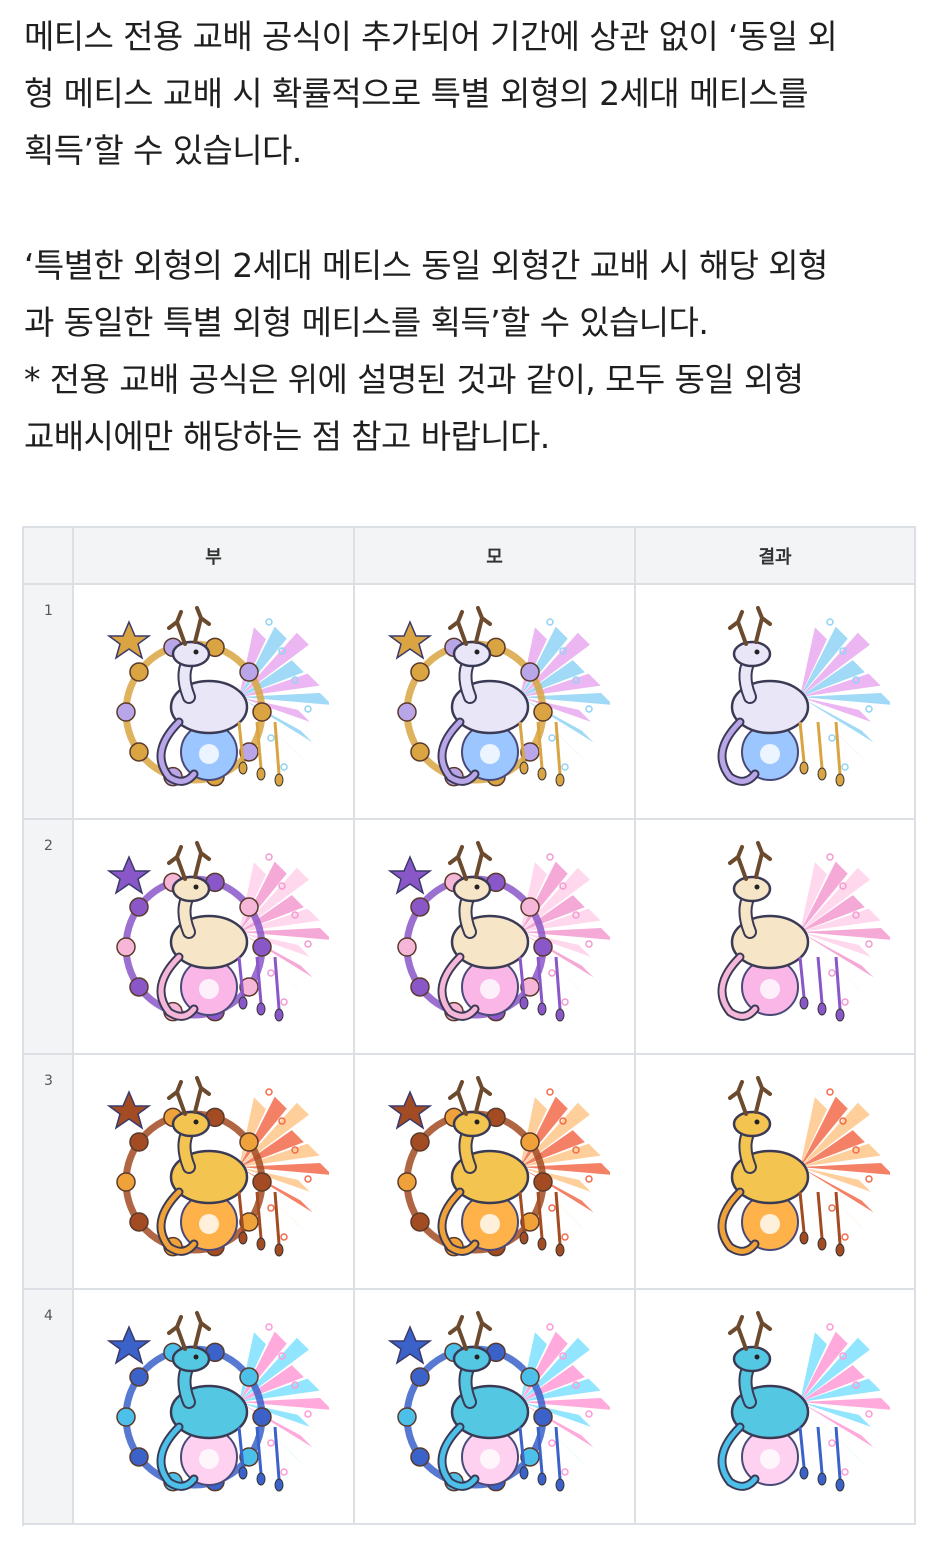  Describe the element at coordinates (214, 556) in the screenshot. I see `header-father: 부` at that location.